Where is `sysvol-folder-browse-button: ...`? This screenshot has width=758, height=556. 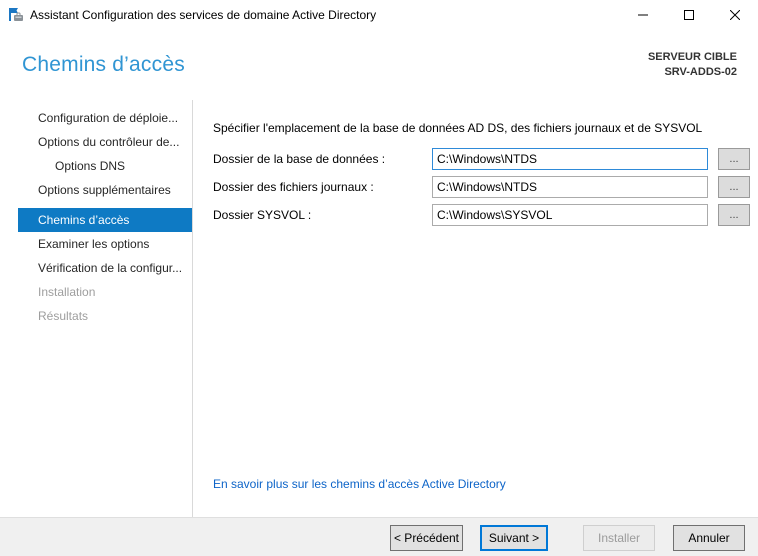 sysvol-folder-browse-button: ... is located at coordinates (734, 215).